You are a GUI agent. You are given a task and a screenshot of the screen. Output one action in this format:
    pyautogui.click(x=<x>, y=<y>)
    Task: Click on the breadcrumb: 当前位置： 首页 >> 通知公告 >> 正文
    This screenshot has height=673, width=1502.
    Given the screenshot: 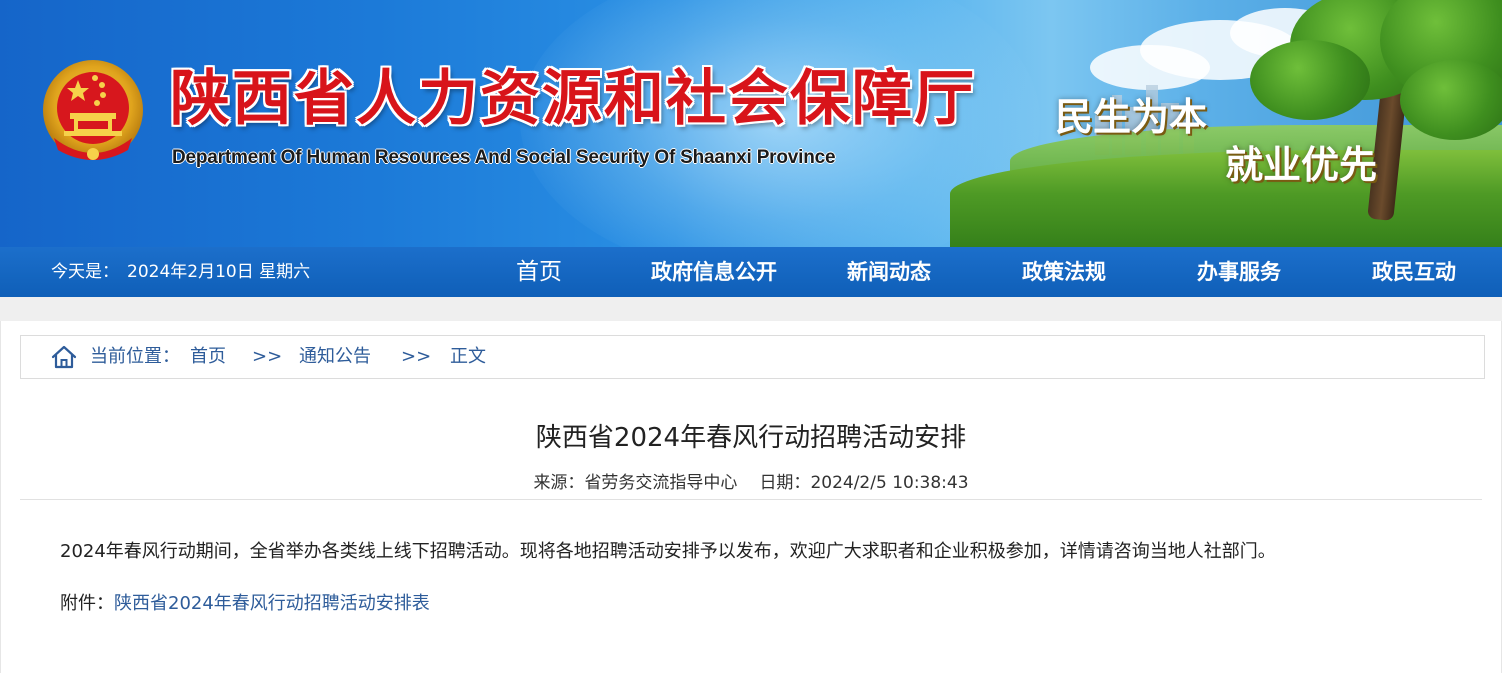 What is the action you would take?
    pyautogui.click(x=752, y=357)
    